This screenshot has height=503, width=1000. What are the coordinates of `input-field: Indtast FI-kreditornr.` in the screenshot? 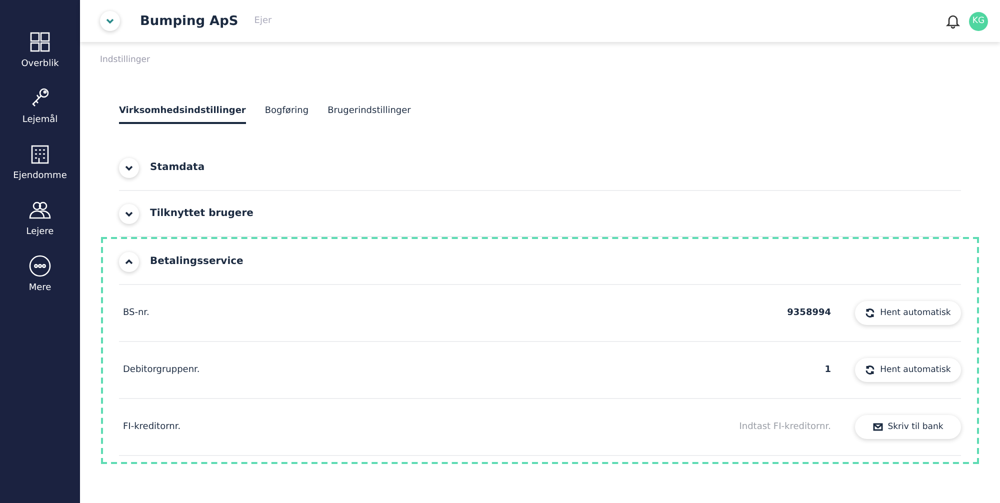 It's located at (766, 427).